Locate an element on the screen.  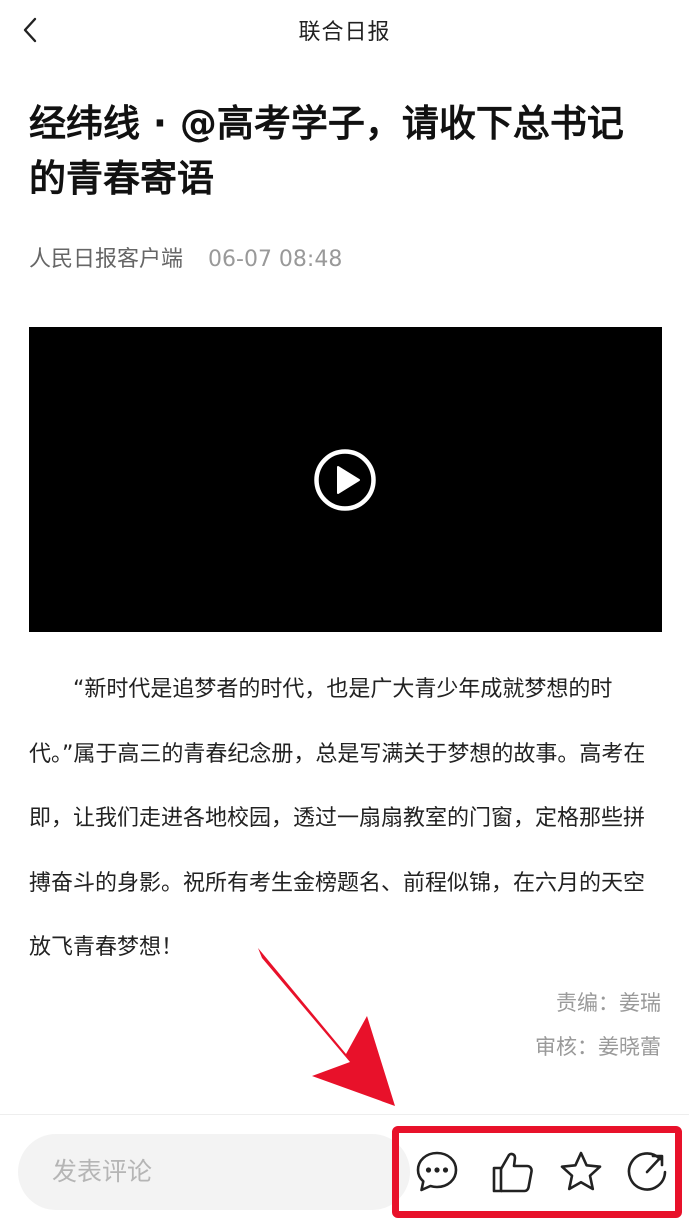
comment-input: 发表评论 is located at coordinates (214, 1172).